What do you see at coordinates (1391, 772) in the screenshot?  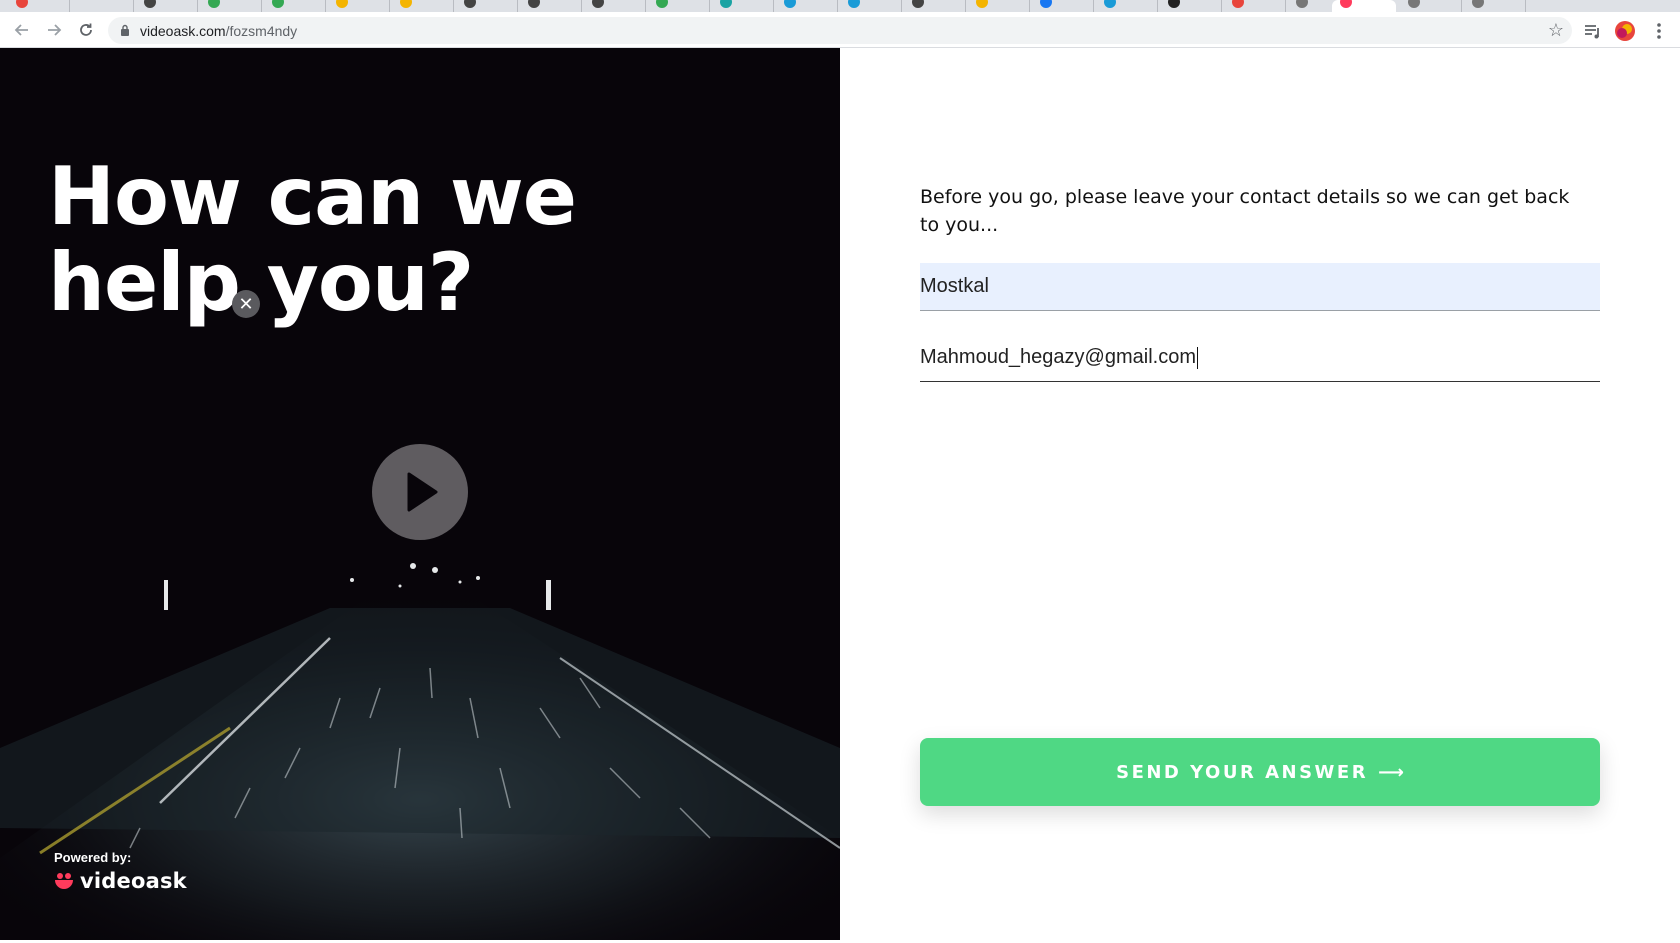 I see `arrow-right-icon: ⟶` at bounding box center [1391, 772].